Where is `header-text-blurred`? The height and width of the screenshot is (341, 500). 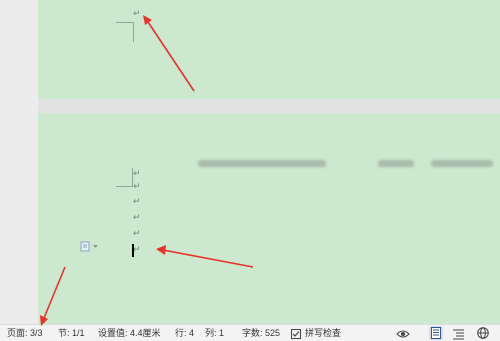
header-text-blurred is located at coordinates (262, 163).